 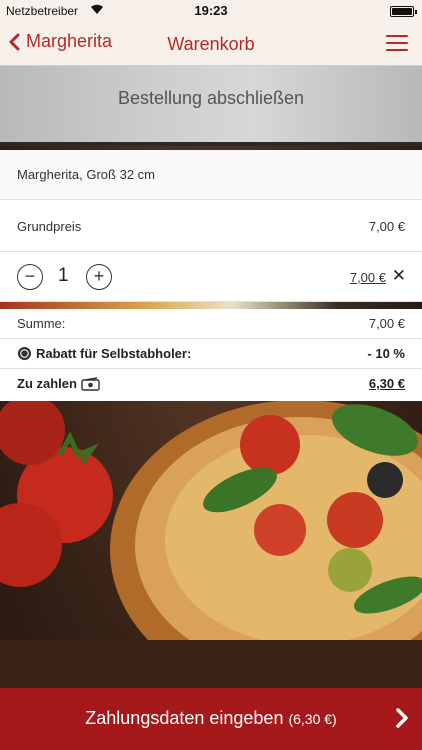 I want to click on increase-quantity-button: +, so click(x=99, y=277).